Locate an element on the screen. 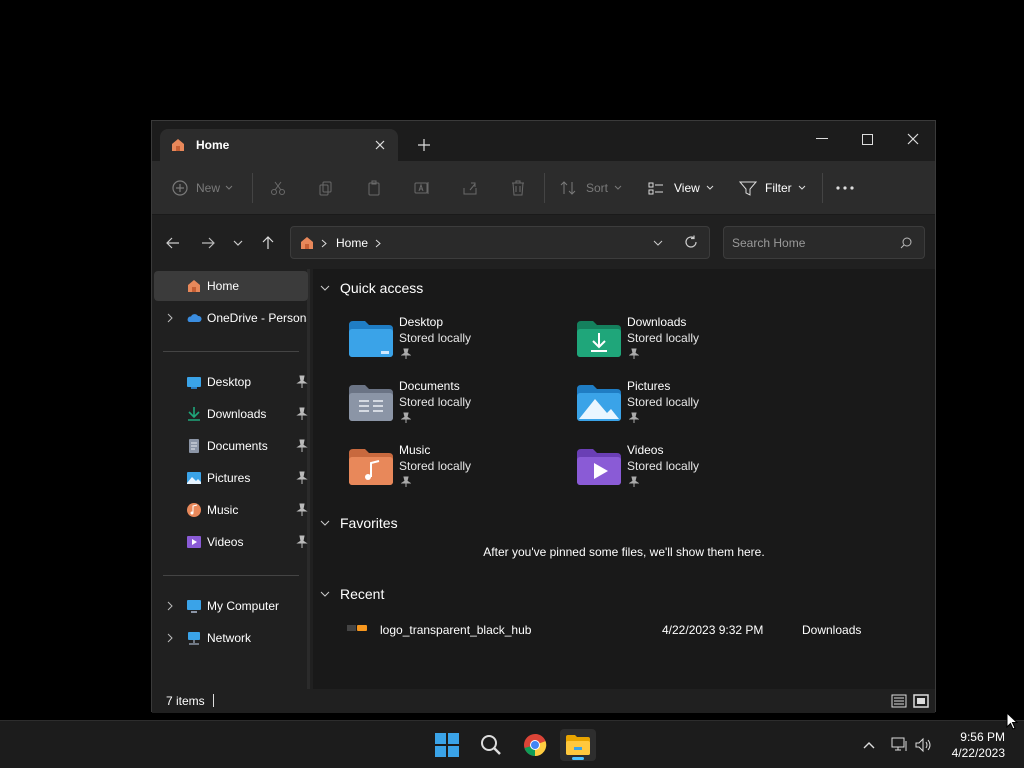 This screenshot has height=768, width=1024. chrome-taskbar-button is located at coordinates (535, 745).